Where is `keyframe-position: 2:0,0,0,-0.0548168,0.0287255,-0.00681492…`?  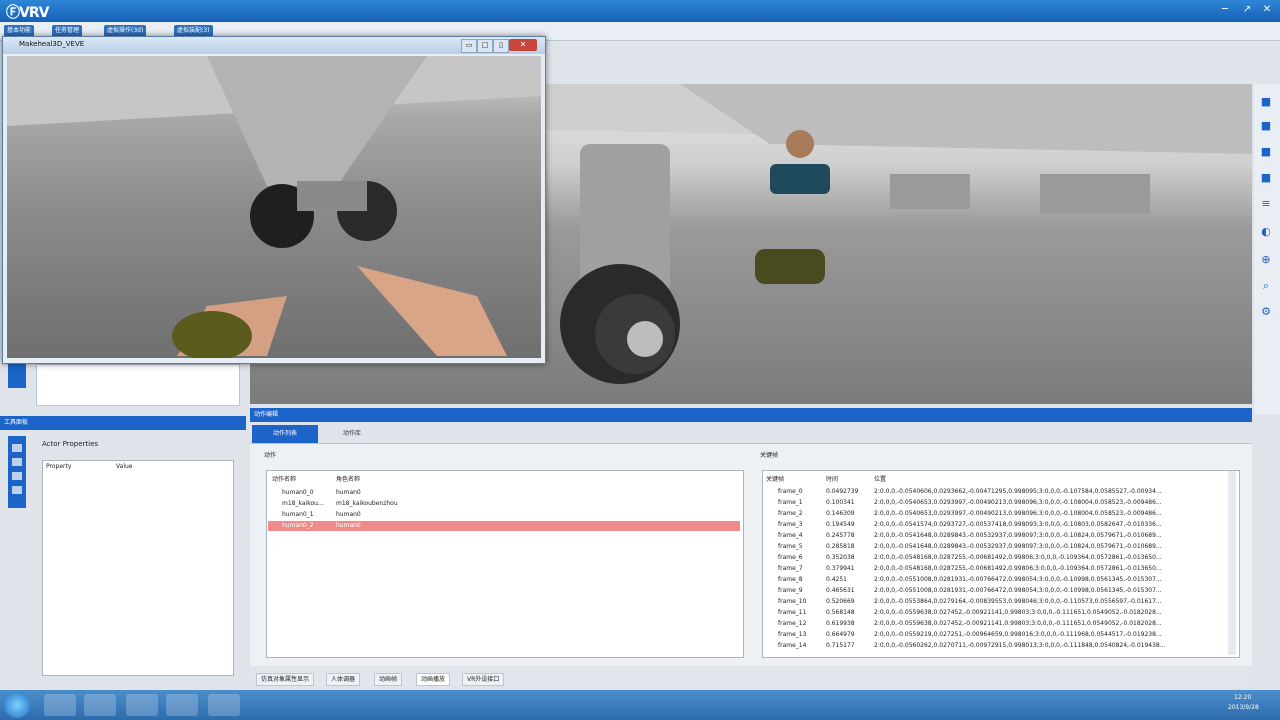
keyframe-position: 2:0,0,0,-0.0548168,0.0287255,-0.00681492… is located at coordinates (1018, 568).